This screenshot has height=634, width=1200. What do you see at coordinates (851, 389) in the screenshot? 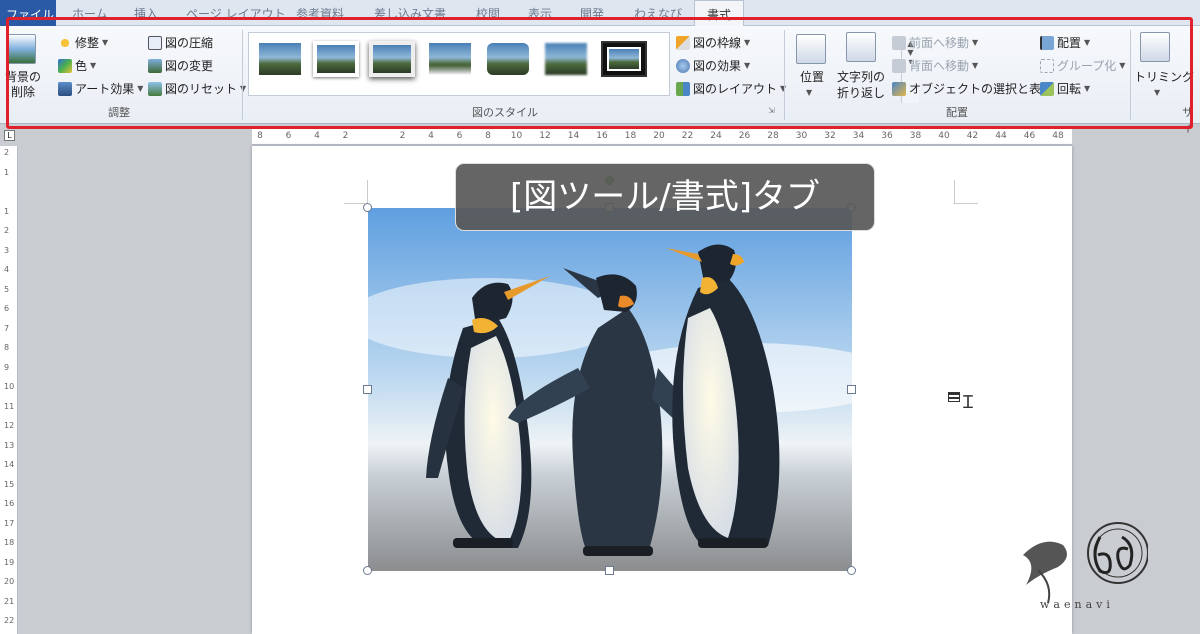
I see `resize-handle-right` at bounding box center [851, 389].